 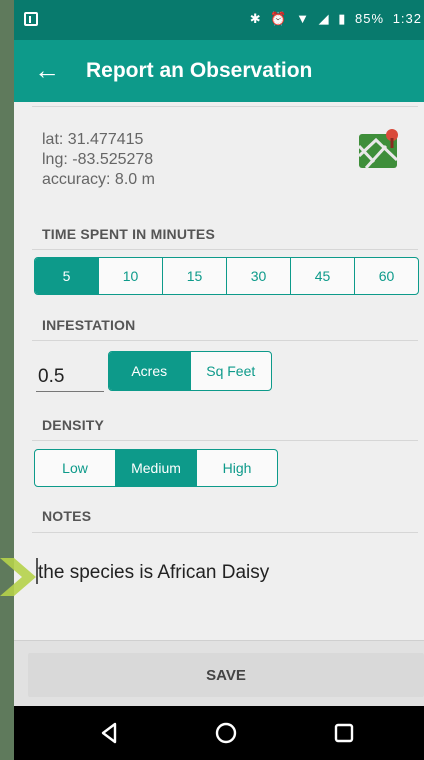 What do you see at coordinates (226, 733) in the screenshot?
I see `nav-home-icon` at bounding box center [226, 733].